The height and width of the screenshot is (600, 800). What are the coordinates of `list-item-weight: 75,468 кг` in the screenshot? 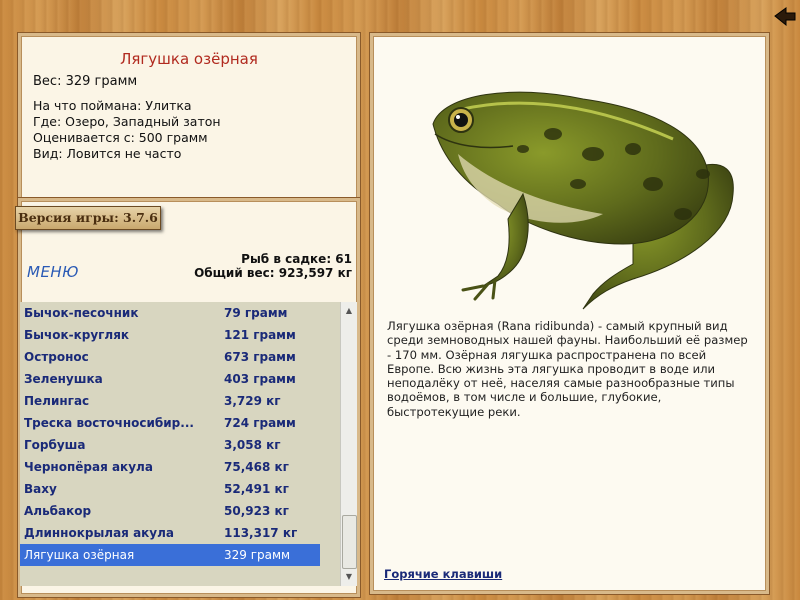 It's located at (256, 467).